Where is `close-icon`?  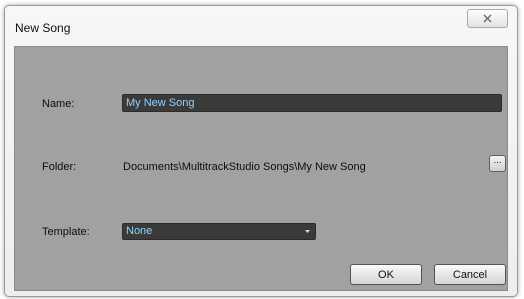
close-icon is located at coordinates (487, 18).